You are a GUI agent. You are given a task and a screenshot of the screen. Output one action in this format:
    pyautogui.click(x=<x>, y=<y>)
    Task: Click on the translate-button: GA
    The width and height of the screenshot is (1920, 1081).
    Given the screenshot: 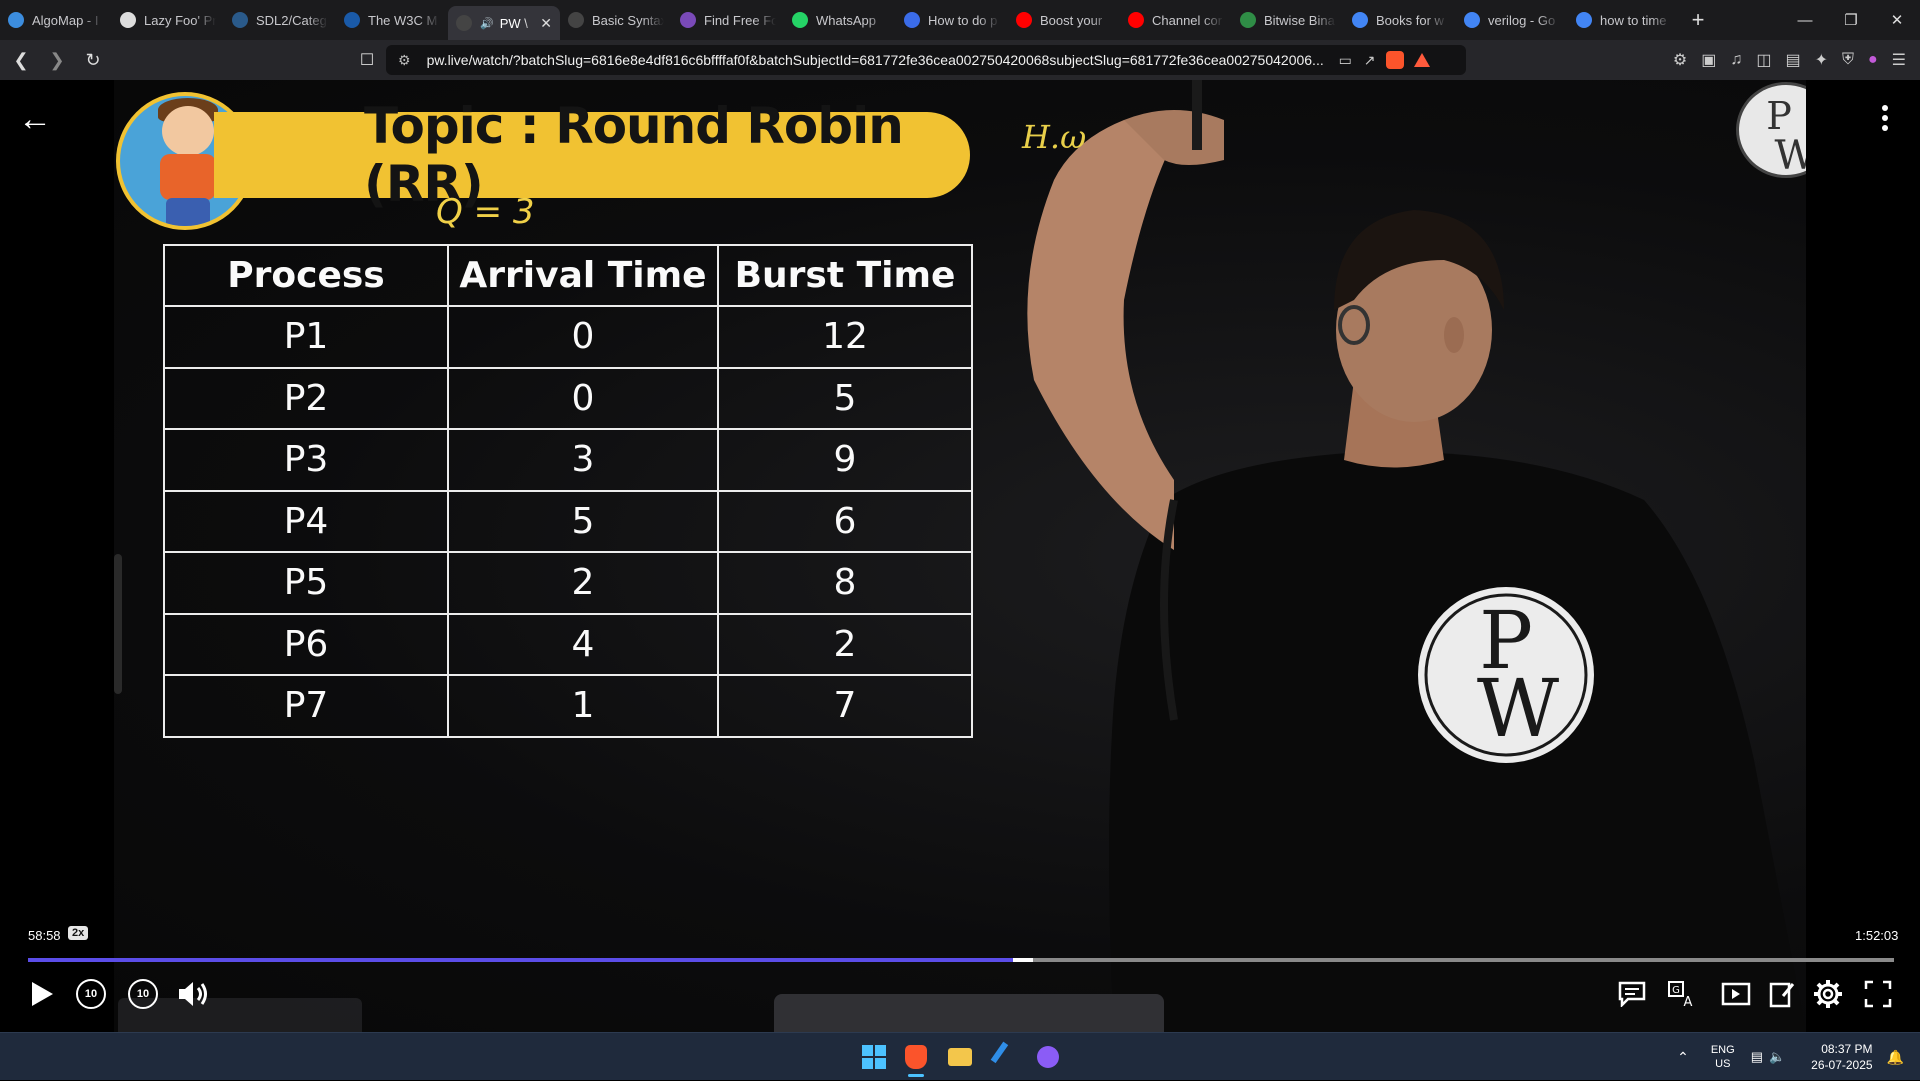 What is the action you would take?
    pyautogui.click(x=1682, y=994)
    